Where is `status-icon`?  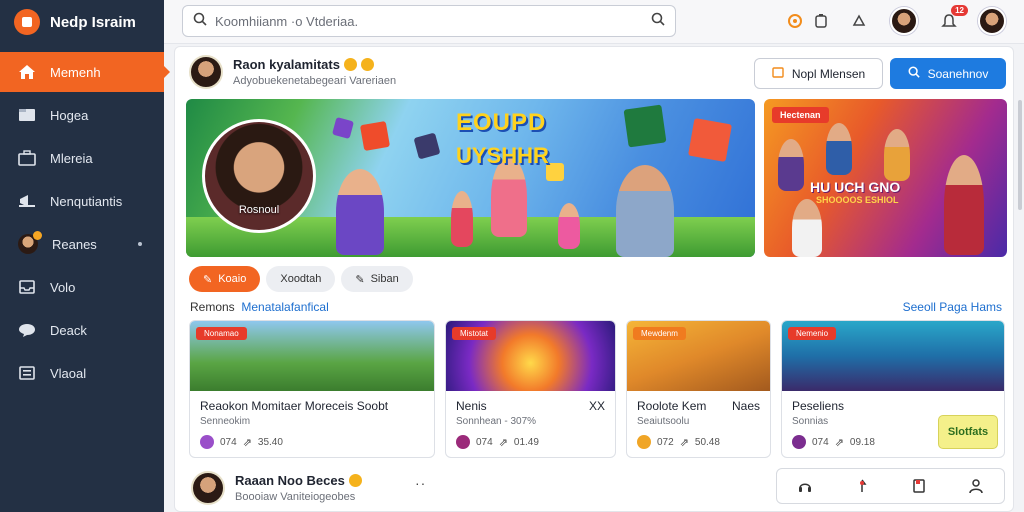
status-icon is located at coordinates (795, 21).